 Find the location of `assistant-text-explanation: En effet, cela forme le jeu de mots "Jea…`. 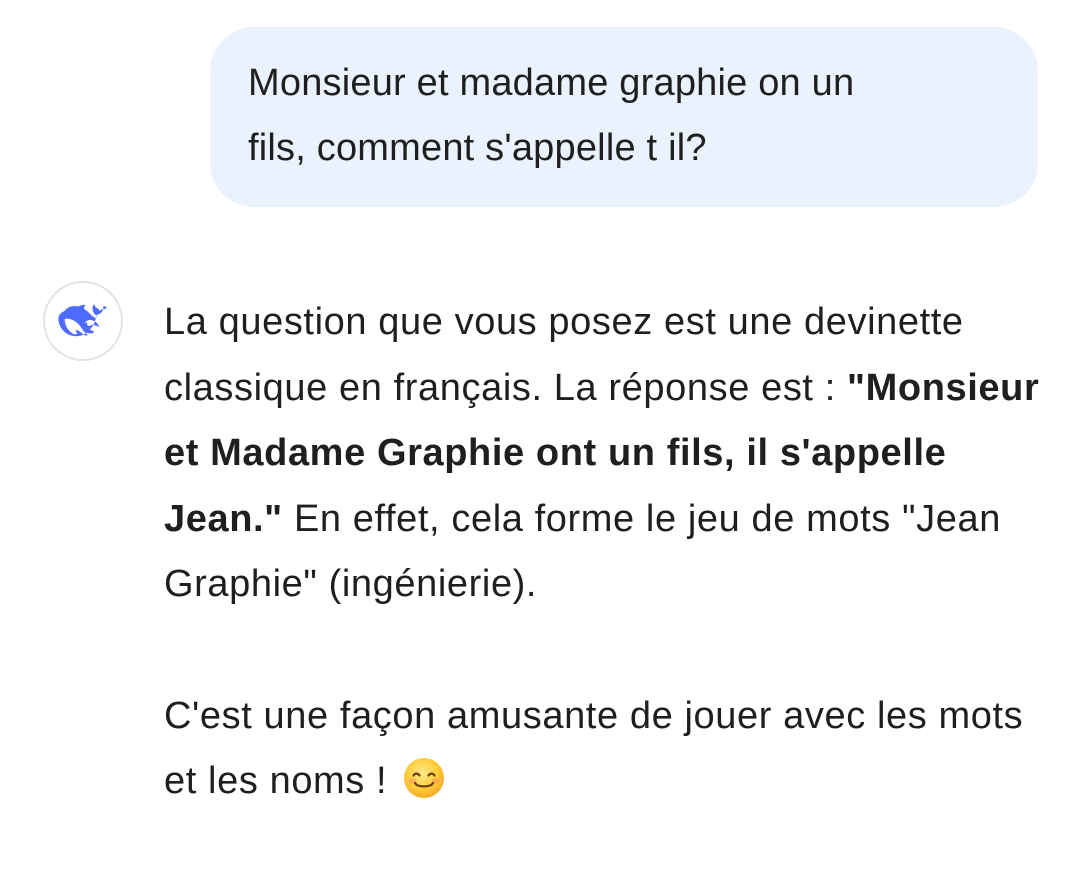

assistant-text-explanation: En effet, cela forme le jeu de mots "Jea… is located at coordinates (582, 551).